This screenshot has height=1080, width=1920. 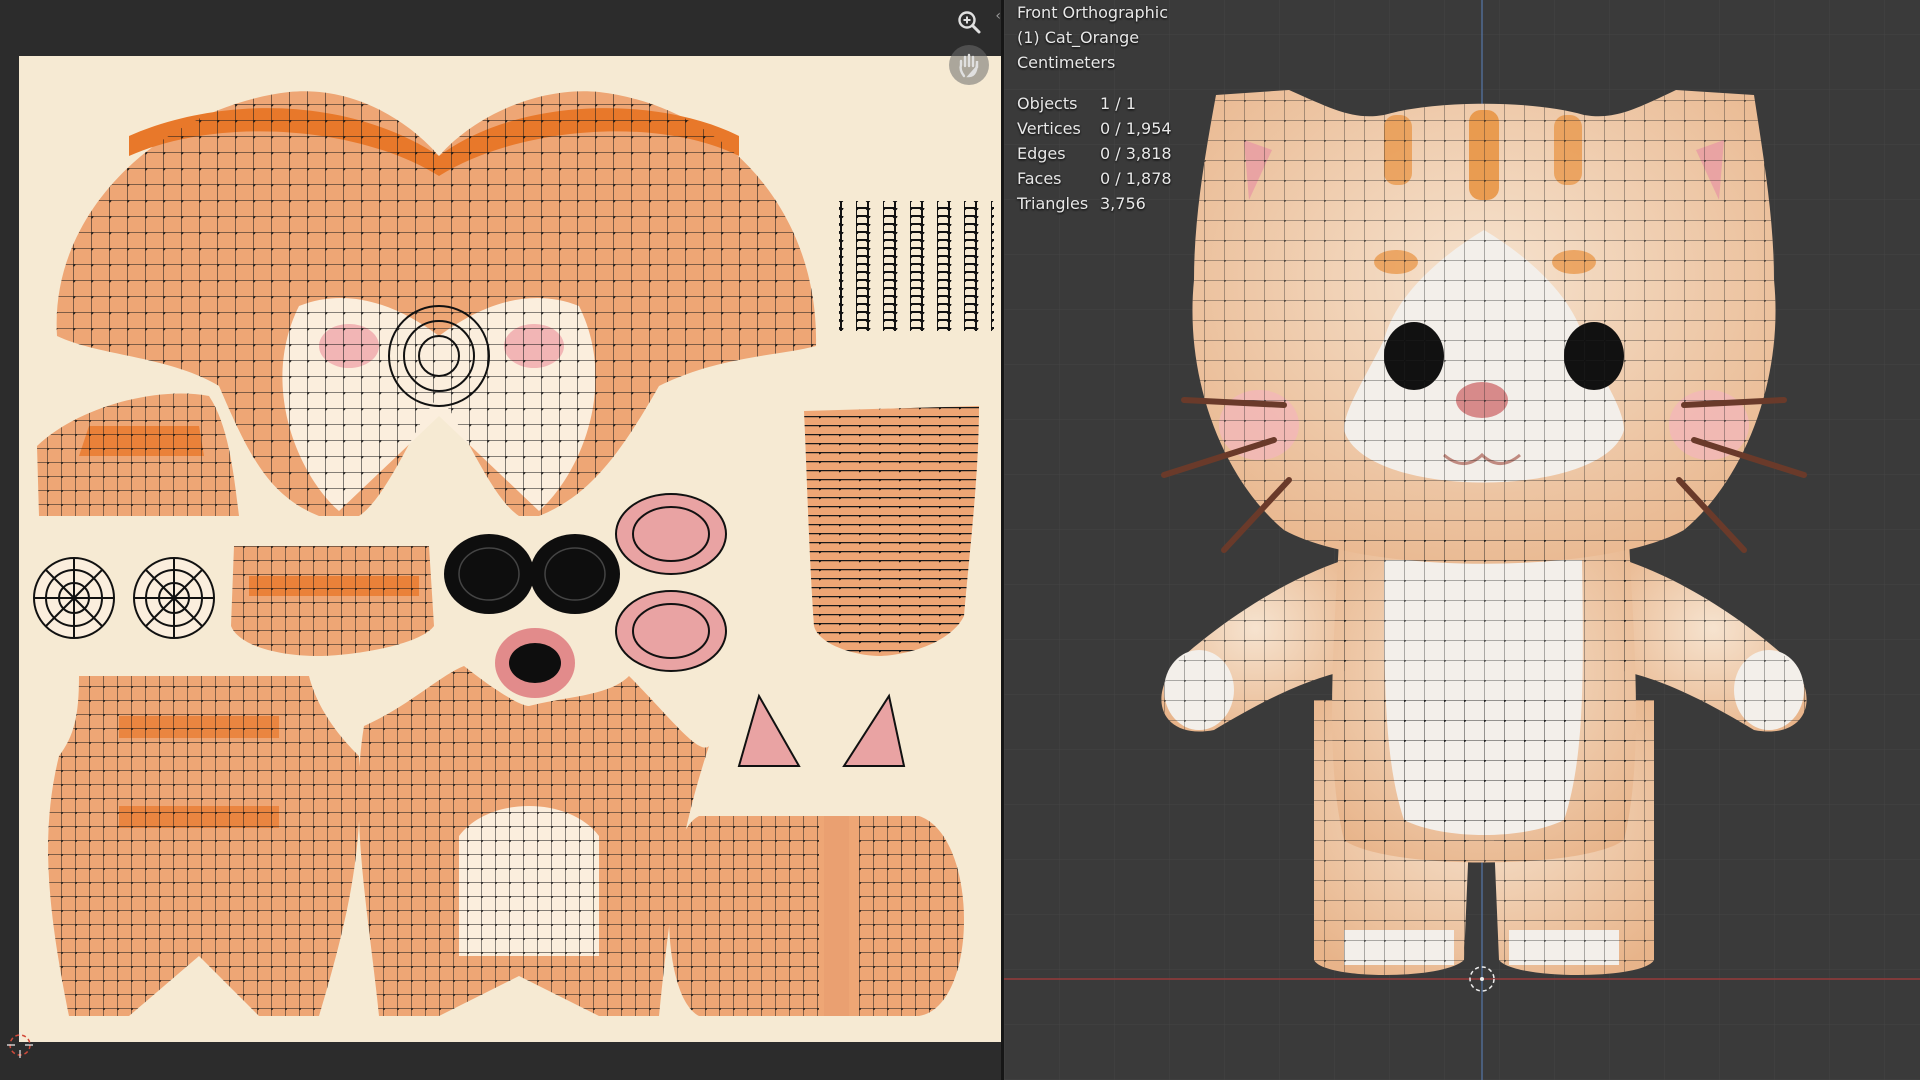 What do you see at coordinates (535, 663) in the screenshot?
I see `uv-island-nose` at bounding box center [535, 663].